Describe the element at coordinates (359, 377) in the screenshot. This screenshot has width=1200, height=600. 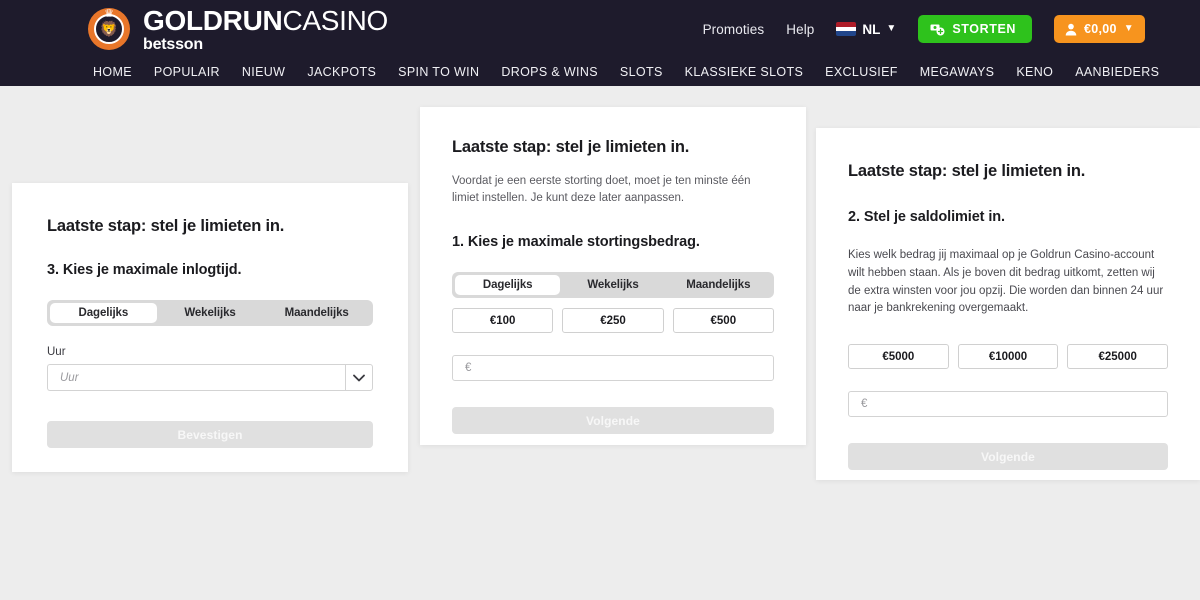
I see `chevron-down-icon` at that location.